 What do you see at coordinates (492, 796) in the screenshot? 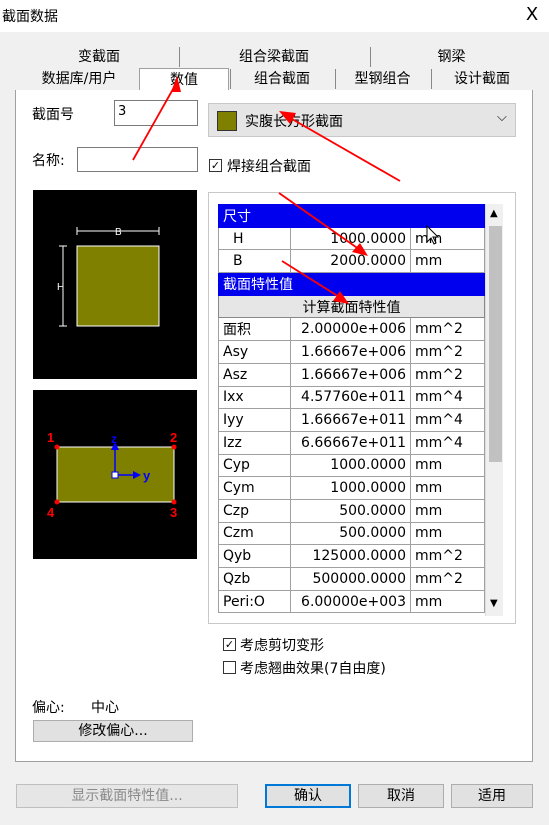
I see `apply-button: 适用` at bounding box center [492, 796].